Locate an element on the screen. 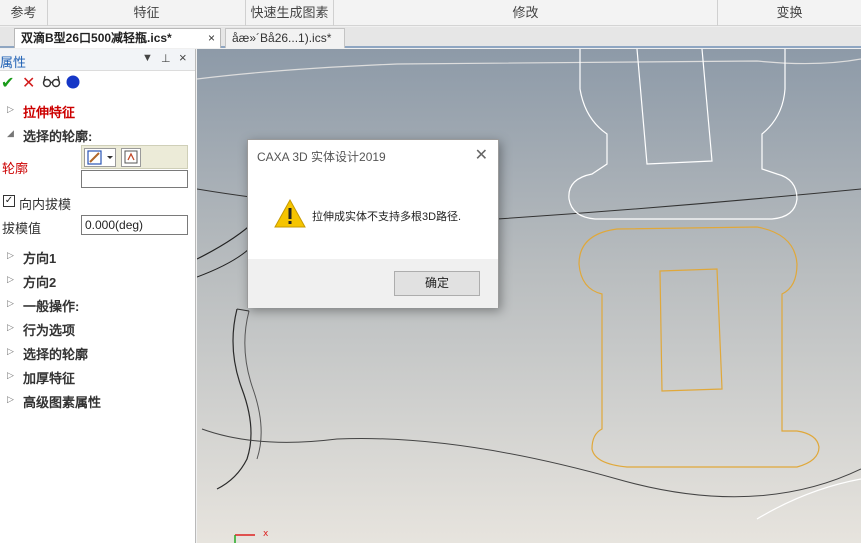 Image resolution: width=861 pixels, height=543 pixels. ribbon-group-feature: 特征 is located at coordinates (147, 13).